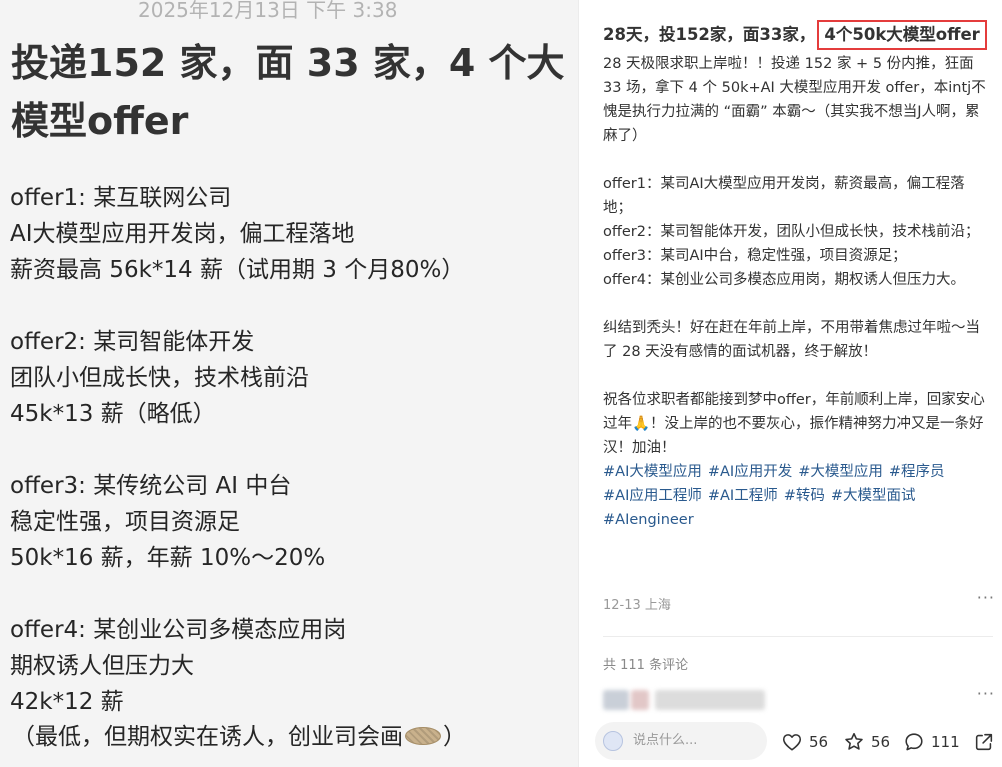 This screenshot has width=1002, height=767. I want to click on image-last-line-text: （最低，但期权实在诱人，创业司会画, so click(207, 737).